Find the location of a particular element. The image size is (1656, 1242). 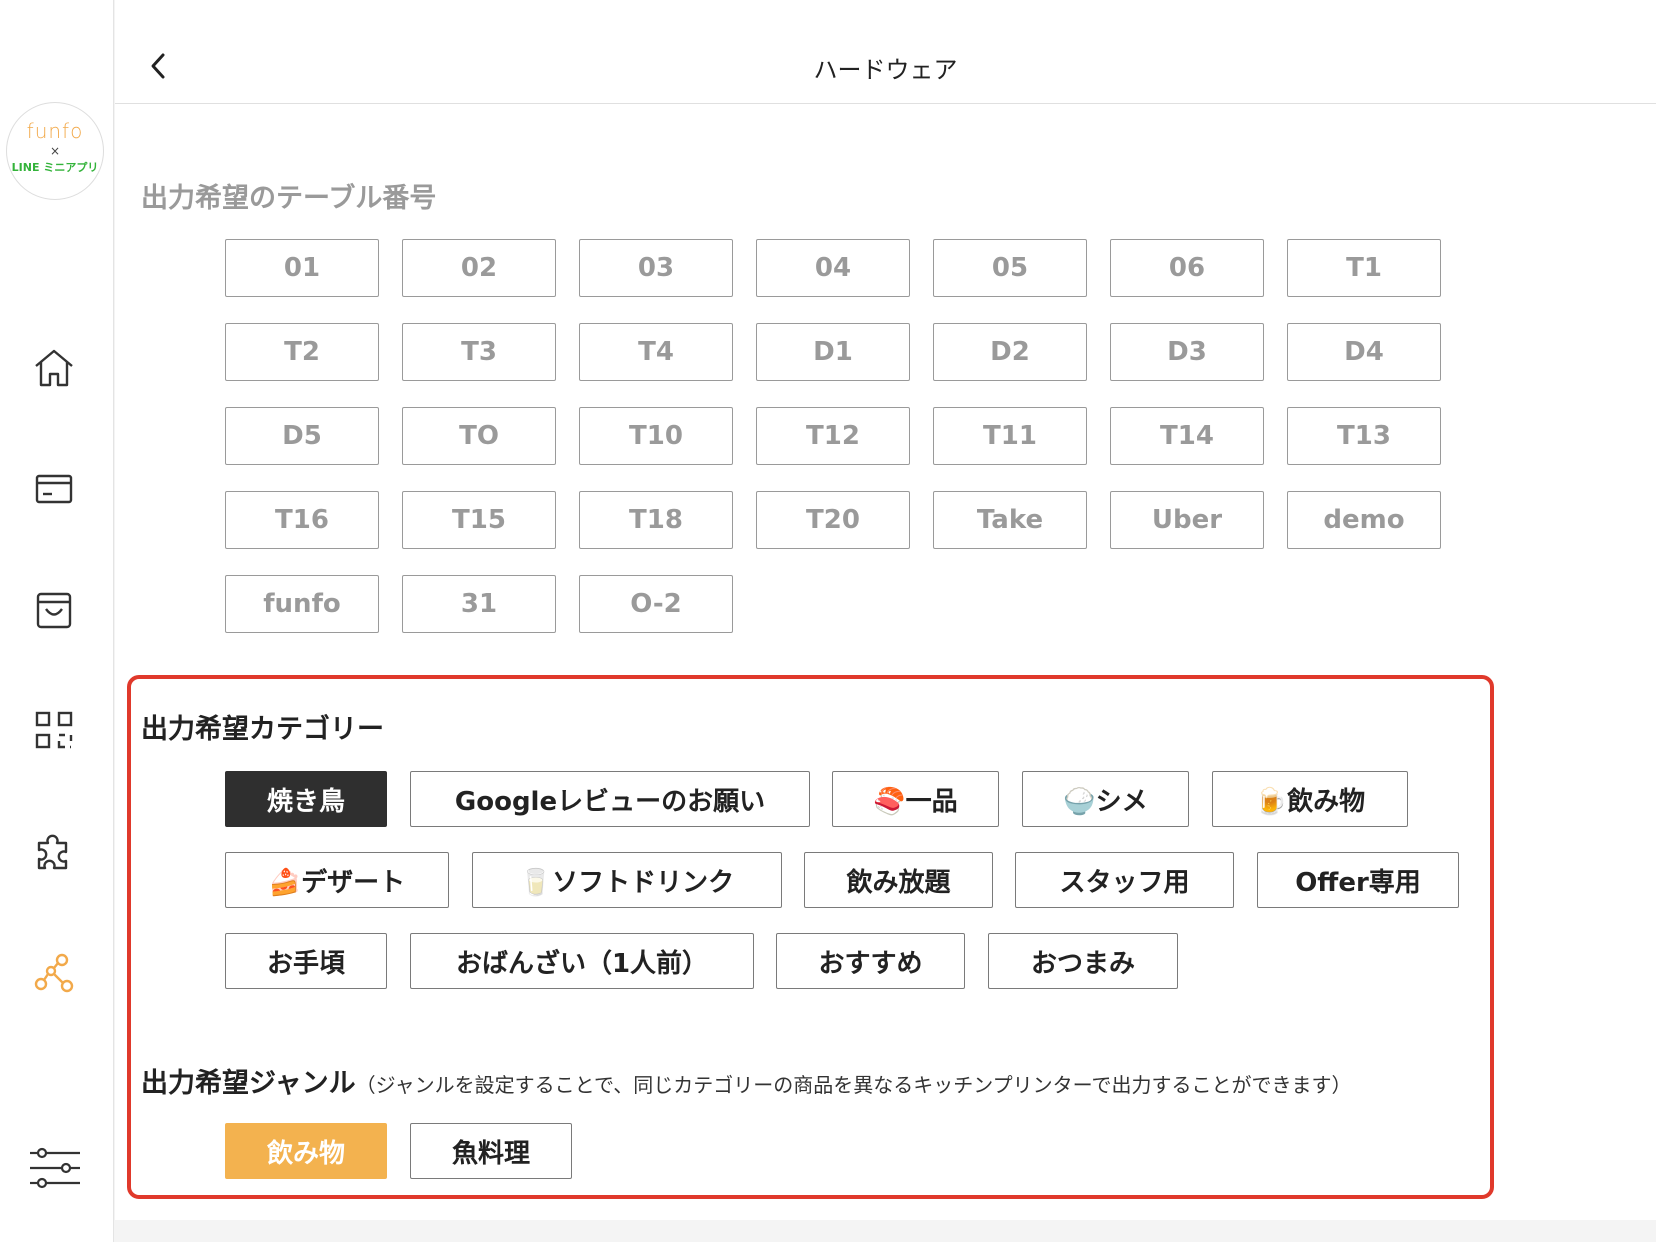

table-chip: T20 is located at coordinates (833, 520).